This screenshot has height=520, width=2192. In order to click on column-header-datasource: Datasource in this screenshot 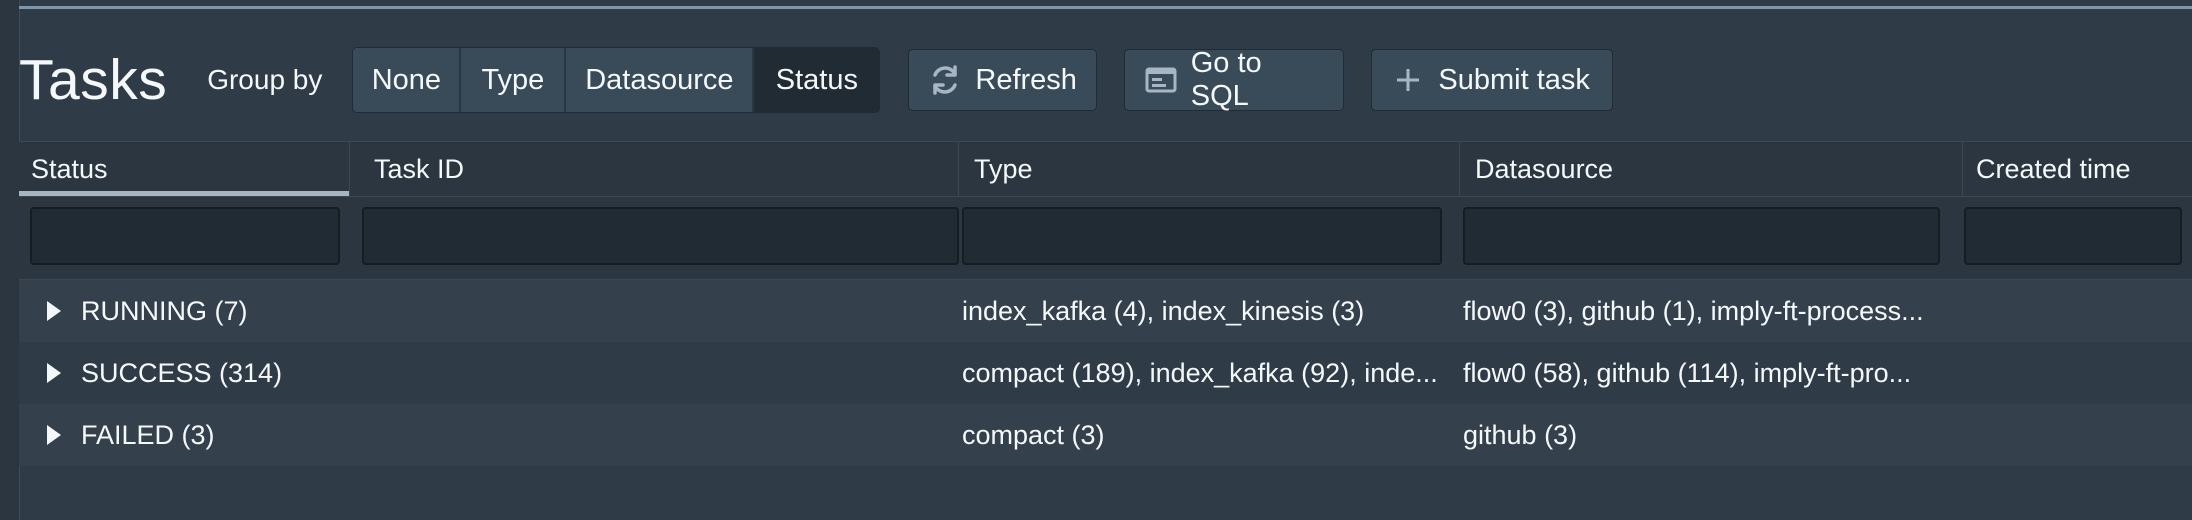, I will do `click(1713, 169)`.